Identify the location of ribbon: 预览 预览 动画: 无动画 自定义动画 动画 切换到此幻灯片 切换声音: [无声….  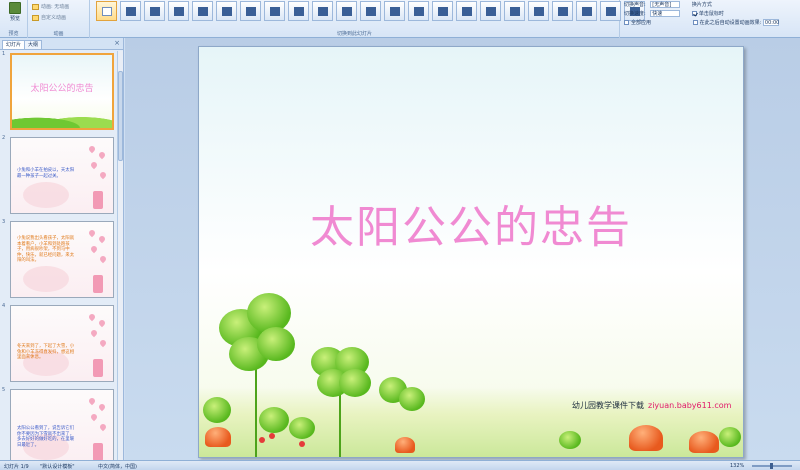
(400, 19).